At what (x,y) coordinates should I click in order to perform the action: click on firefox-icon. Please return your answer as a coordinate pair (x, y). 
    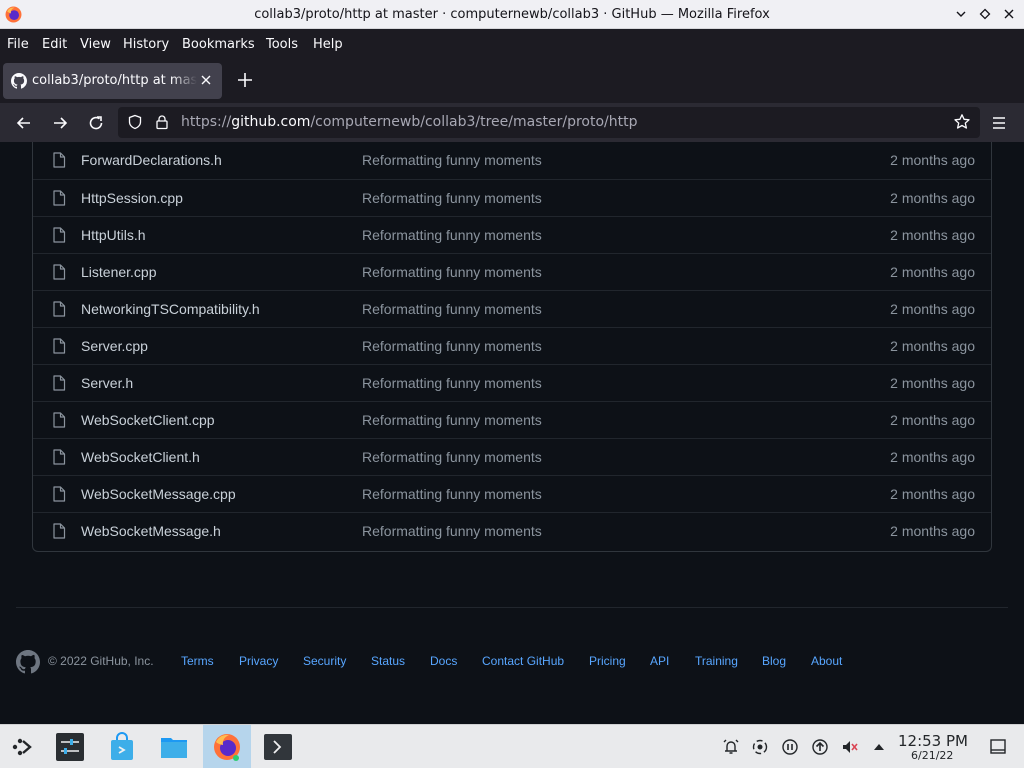
    Looking at the image, I should click on (227, 747).